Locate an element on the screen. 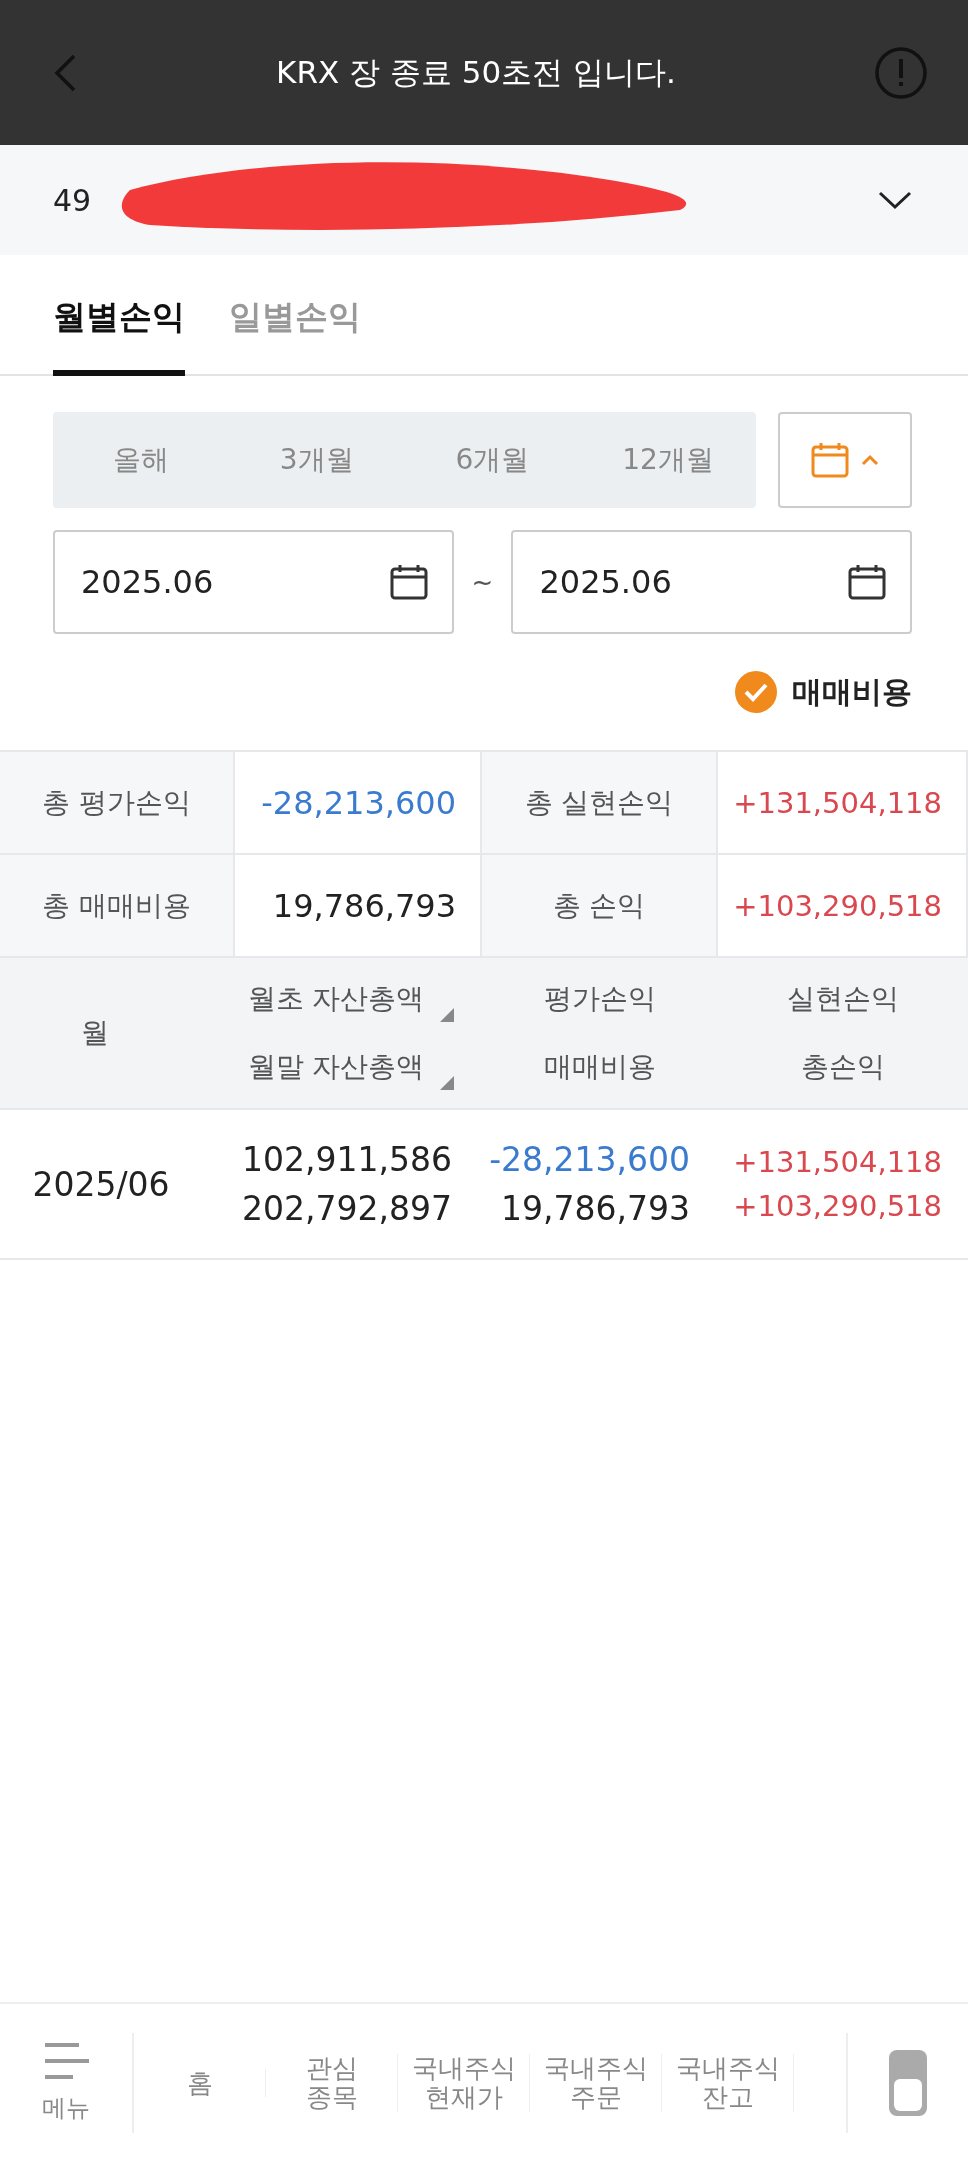 The height and width of the screenshot is (2162, 968). summary-value: +103,290,518 is located at coordinates (843, 906).